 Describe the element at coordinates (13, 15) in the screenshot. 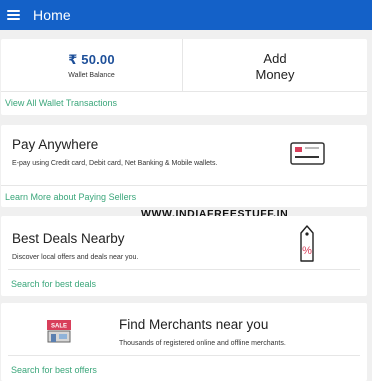

I see `menu-icon` at that location.